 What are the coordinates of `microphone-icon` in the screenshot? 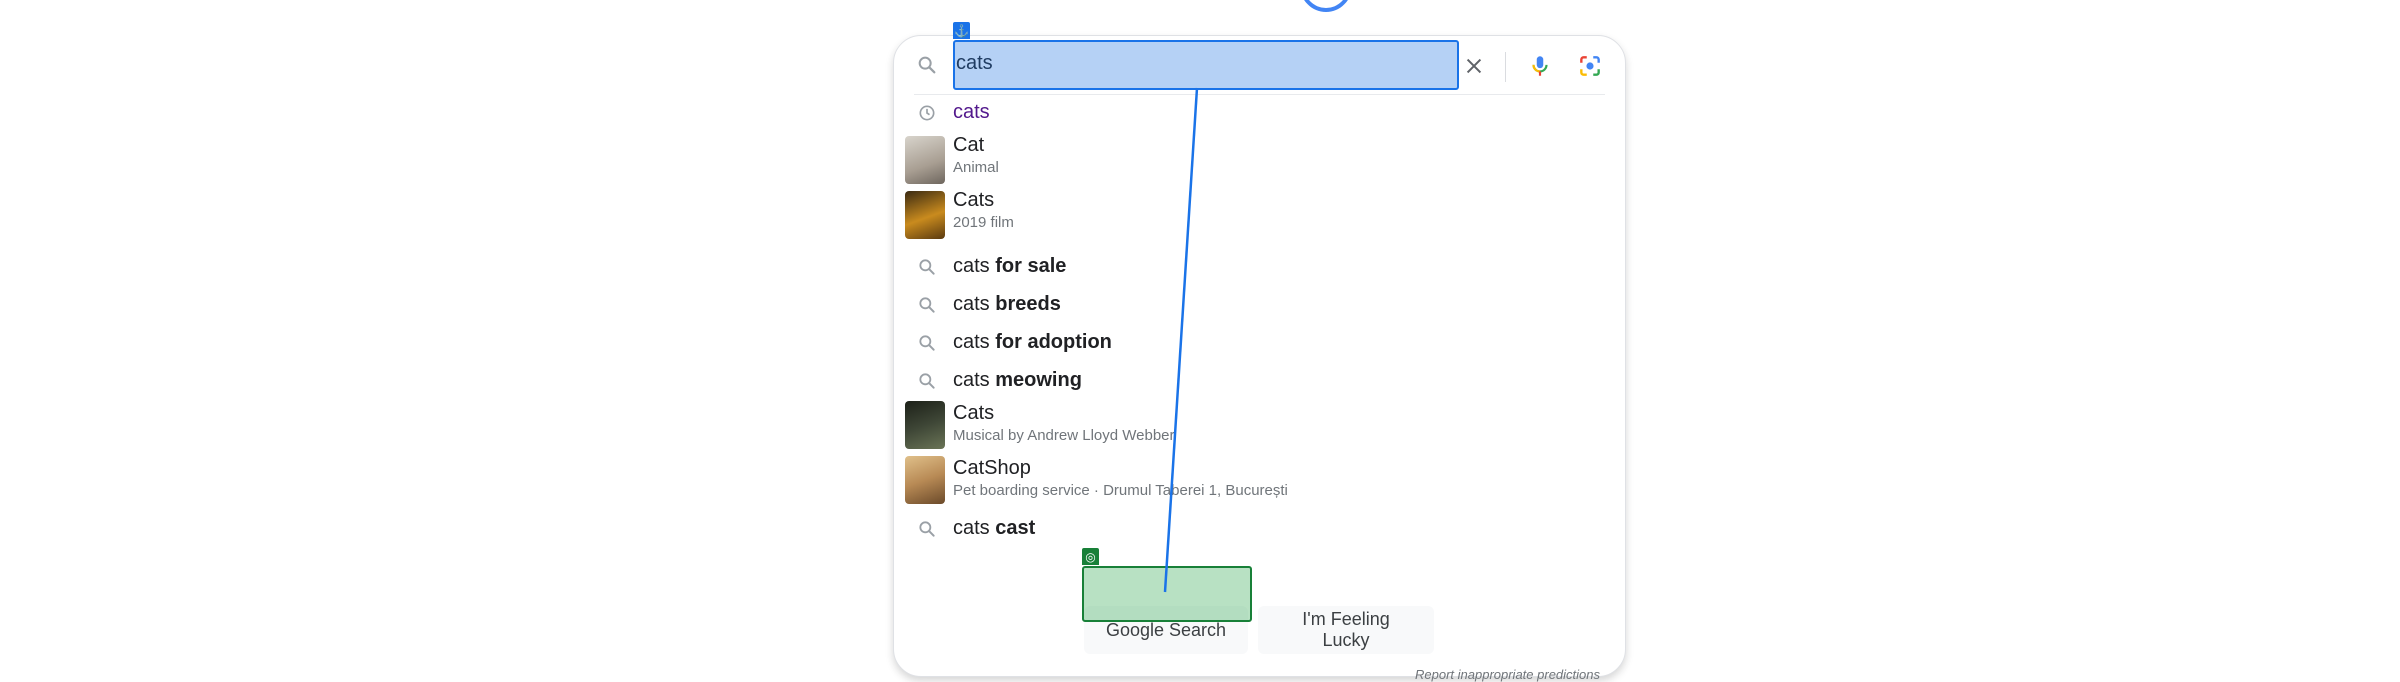 It's located at (1540, 66).